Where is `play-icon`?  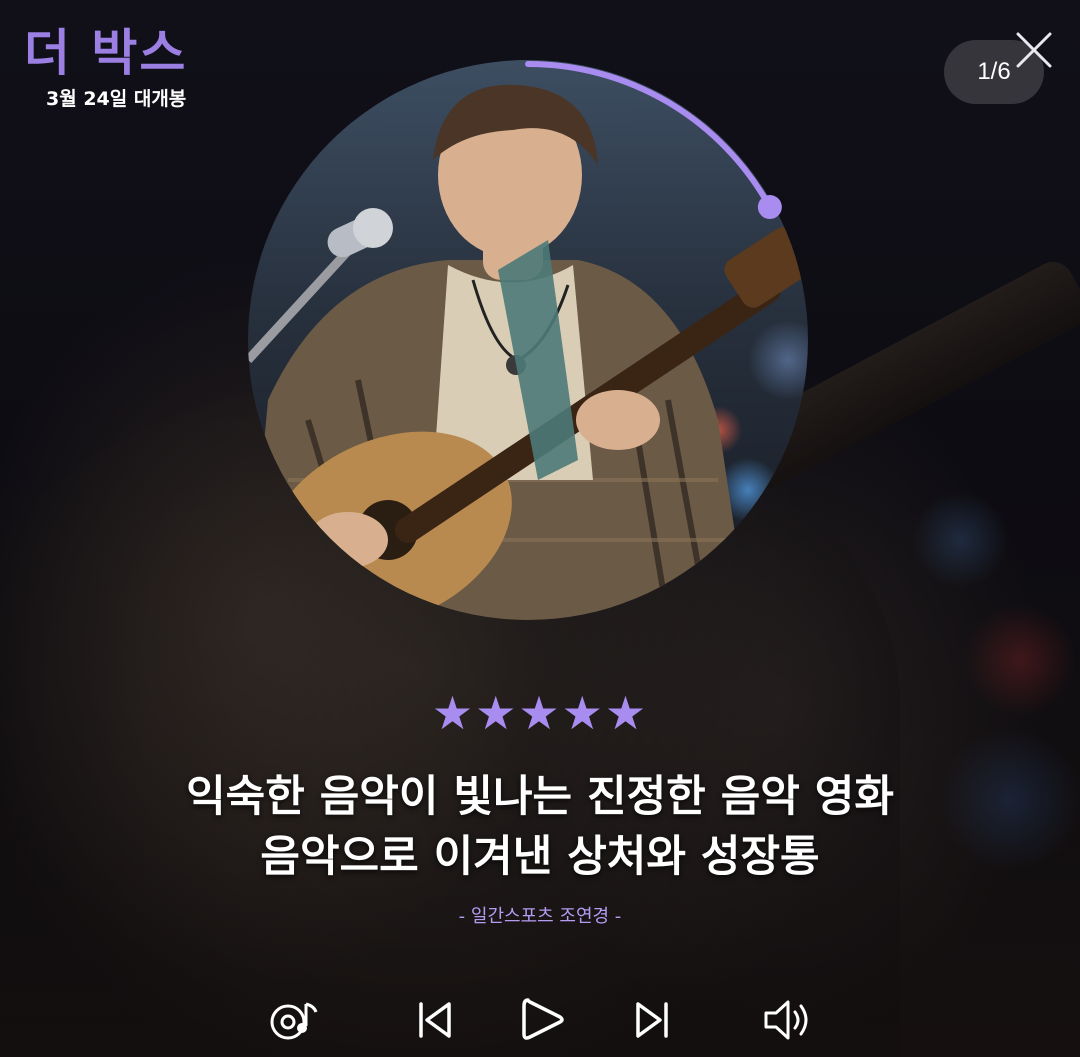
play-icon is located at coordinates (542, 1020).